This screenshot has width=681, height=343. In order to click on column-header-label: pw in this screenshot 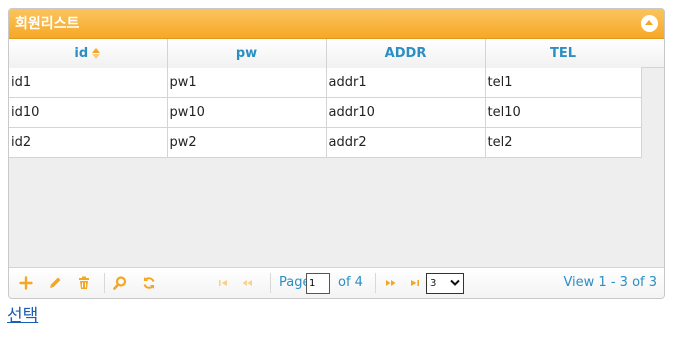, I will do `click(246, 53)`.